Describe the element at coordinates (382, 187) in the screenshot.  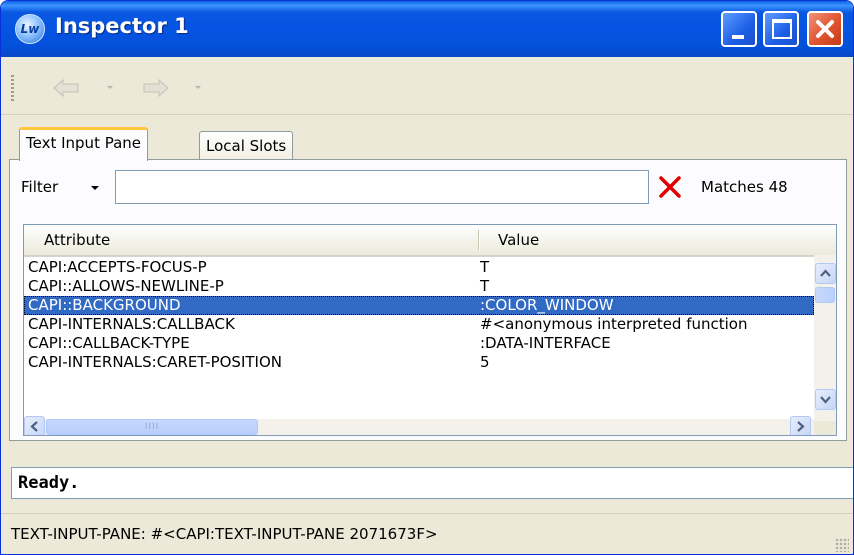
I see `filter-input` at that location.